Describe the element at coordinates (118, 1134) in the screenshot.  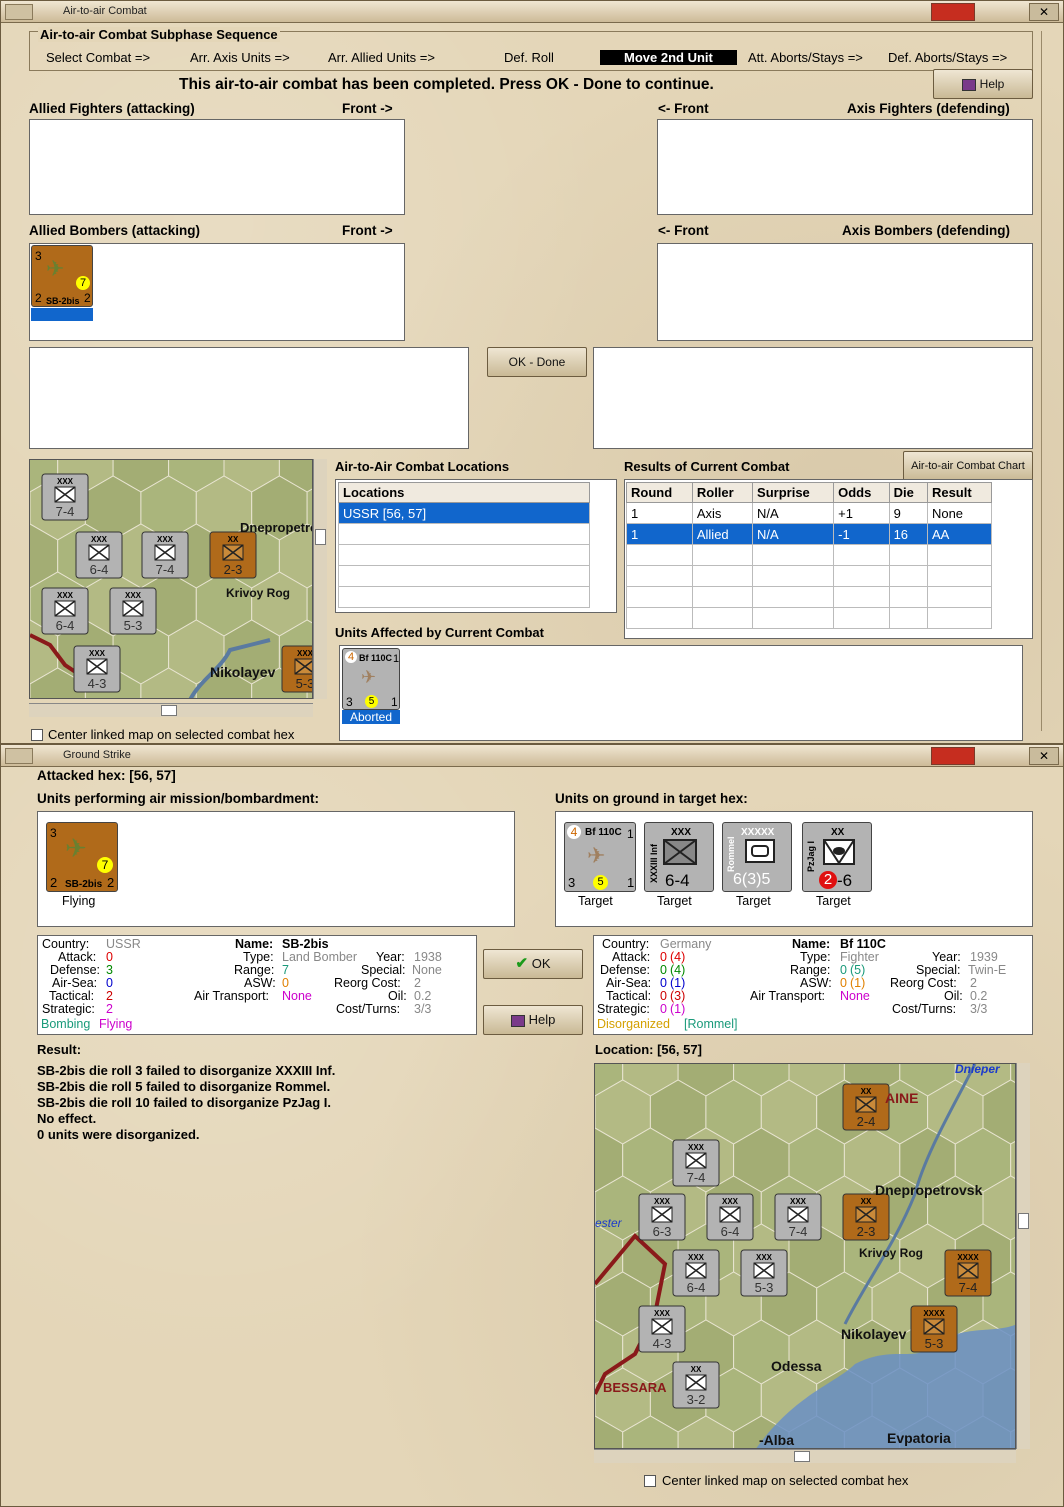
I see `result-line: 0 units were disorganized.` at that location.